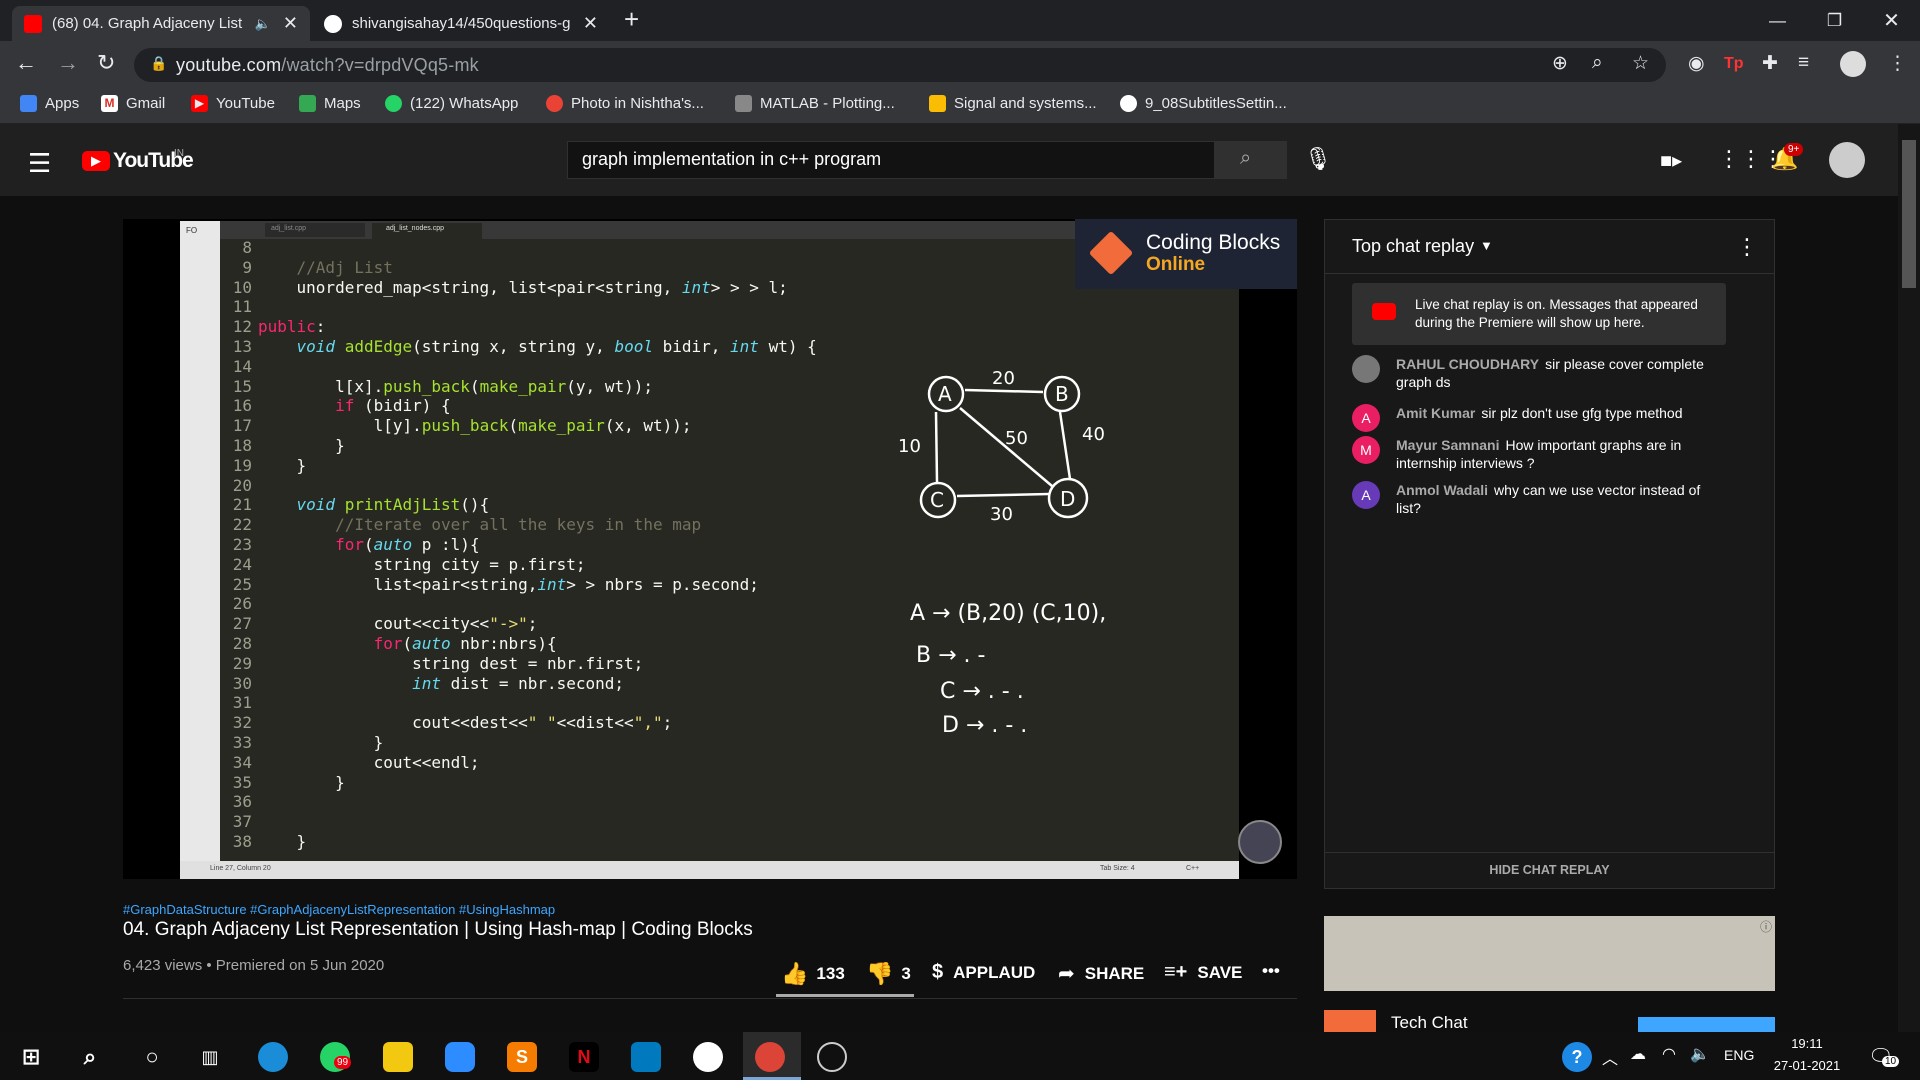  Describe the element at coordinates (1909, 214) in the screenshot. I see `scrollbar-thumb` at that location.